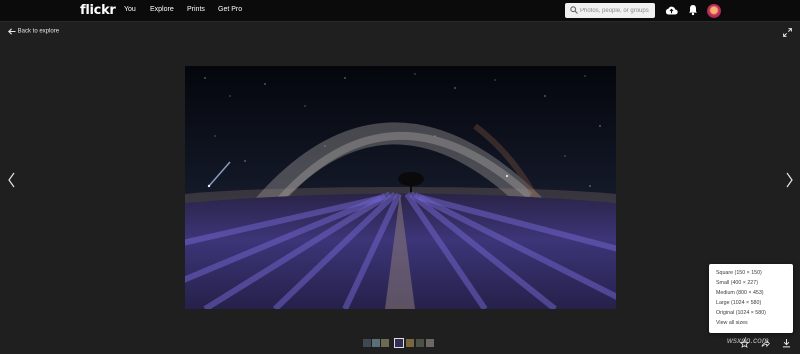  Describe the element at coordinates (162, 9) in the screenshot. I see `nav-explore: Explore` at that location.